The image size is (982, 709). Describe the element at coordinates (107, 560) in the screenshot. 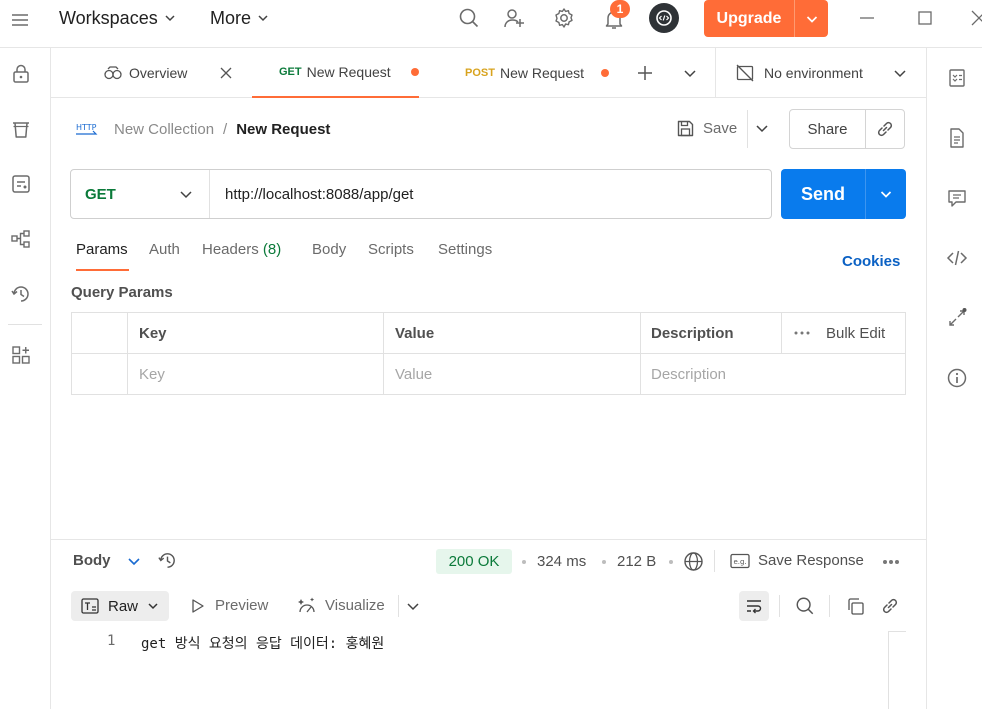

I see `response-body-selector: Body` at that location.